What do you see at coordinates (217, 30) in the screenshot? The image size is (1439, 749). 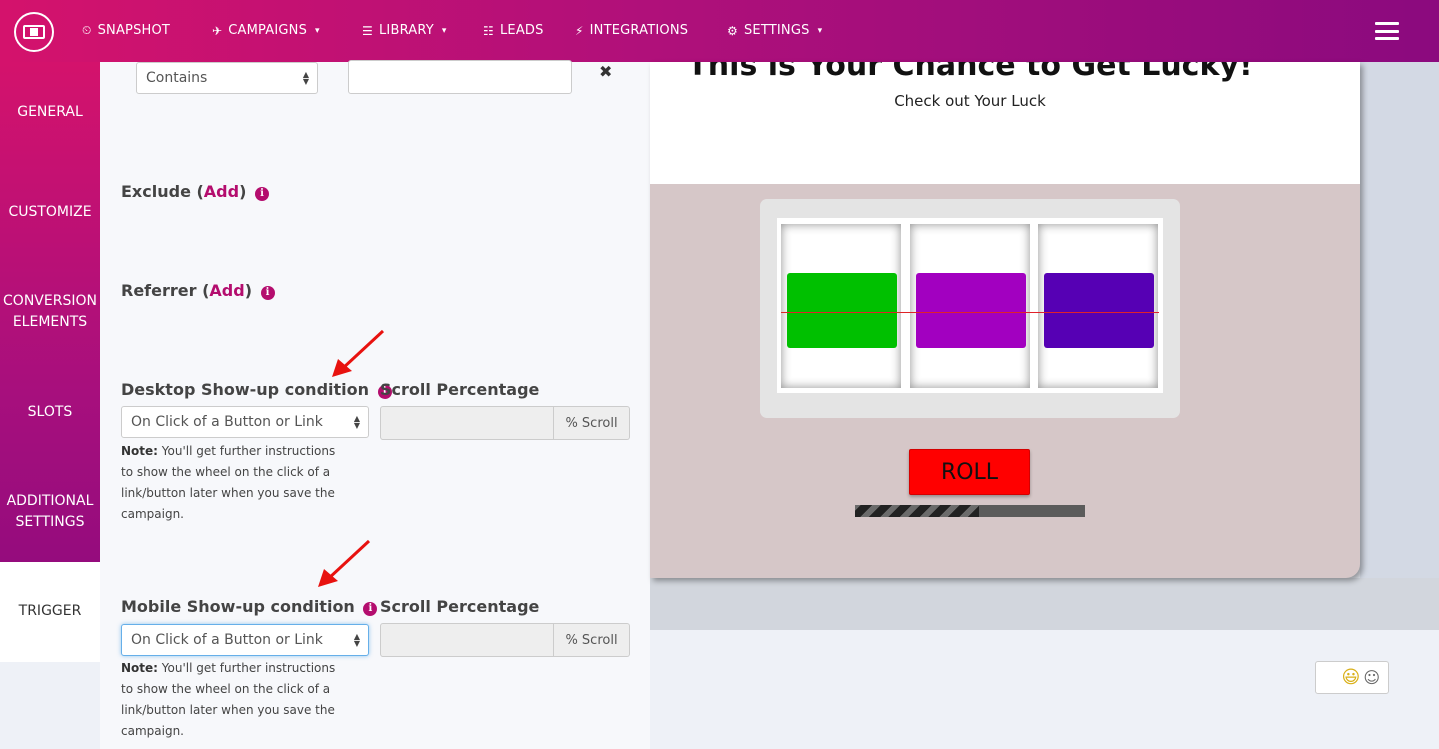 I see `paper-plane-icon: ✈` at bounding box center [217, 30].